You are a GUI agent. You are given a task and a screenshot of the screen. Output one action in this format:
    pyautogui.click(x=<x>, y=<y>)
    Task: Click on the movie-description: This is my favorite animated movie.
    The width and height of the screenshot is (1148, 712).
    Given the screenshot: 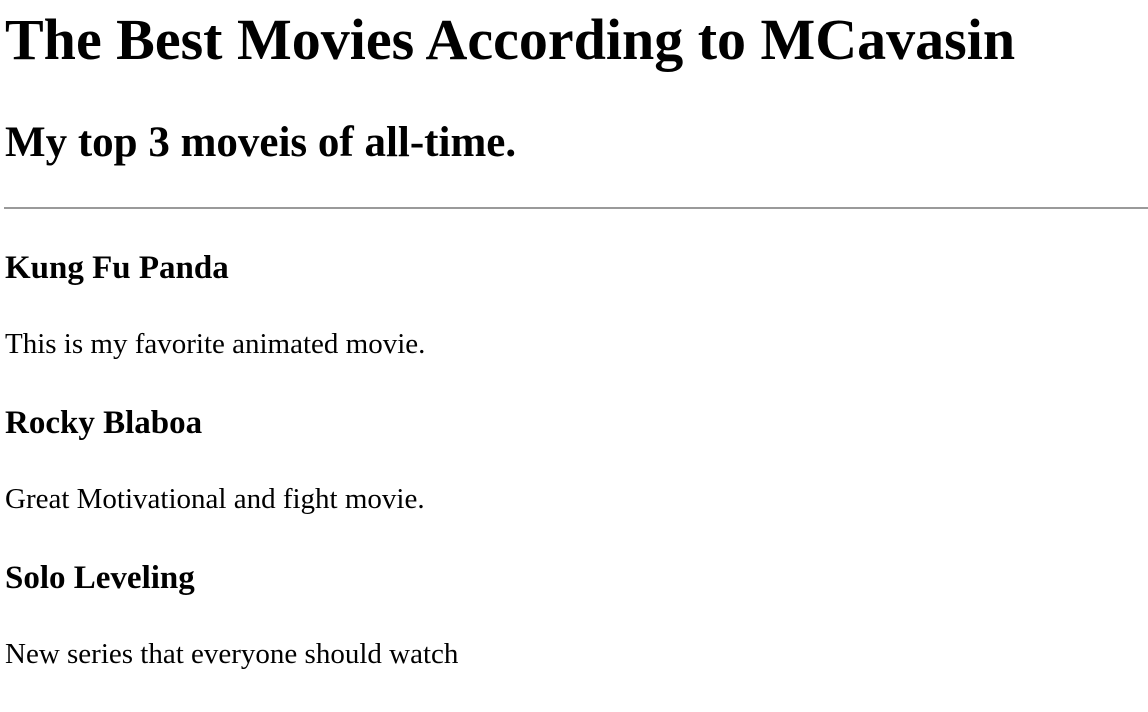 What is the action you would take?
    pyautogui.click(x=215, y=344)
    